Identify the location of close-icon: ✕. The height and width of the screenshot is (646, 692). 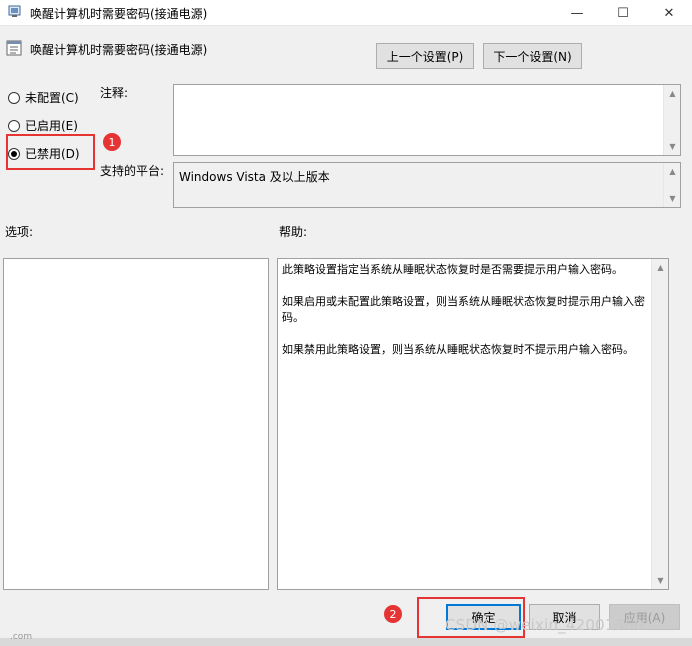
(669, 13).